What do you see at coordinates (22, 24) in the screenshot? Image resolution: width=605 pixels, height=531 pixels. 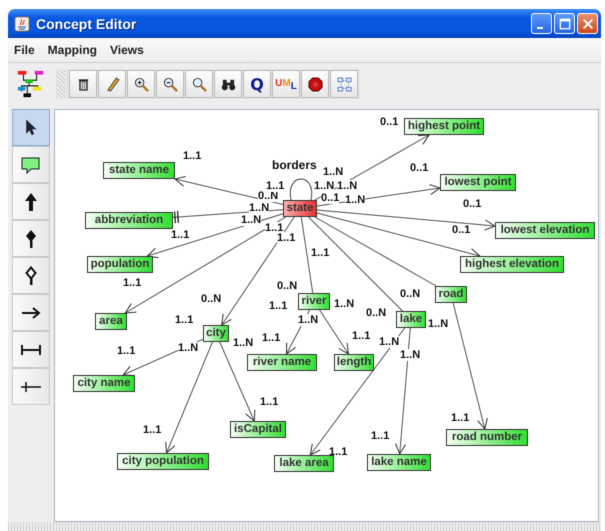 I see `app-icon` at bounding box center [22, 24].